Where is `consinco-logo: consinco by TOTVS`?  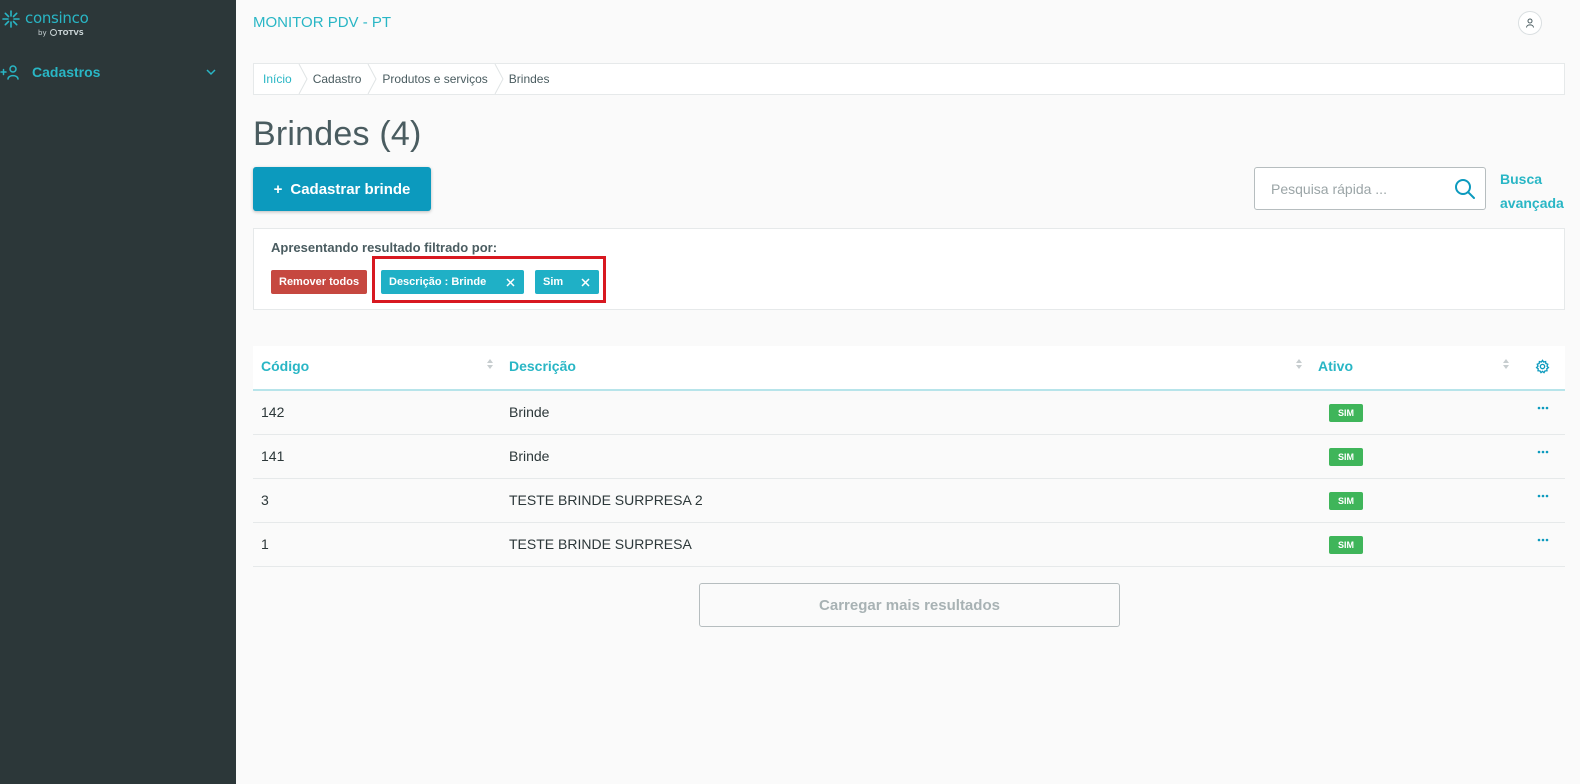
consinco-logo: consinco by TOTVS is located at coordinates (55, 23).